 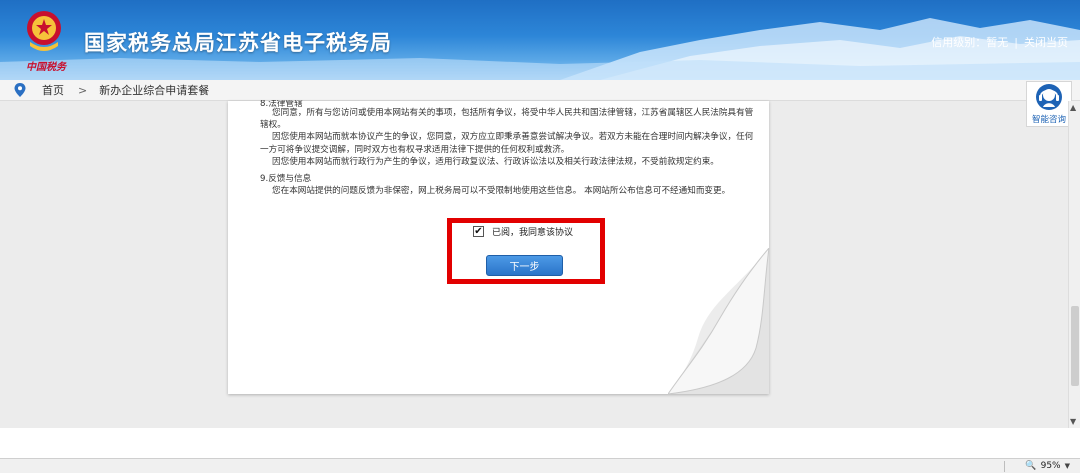 What do you see at coordinates (719, 321) in the screenshot?
I see `page-curl-decoration` at bounding box center [719, 321].